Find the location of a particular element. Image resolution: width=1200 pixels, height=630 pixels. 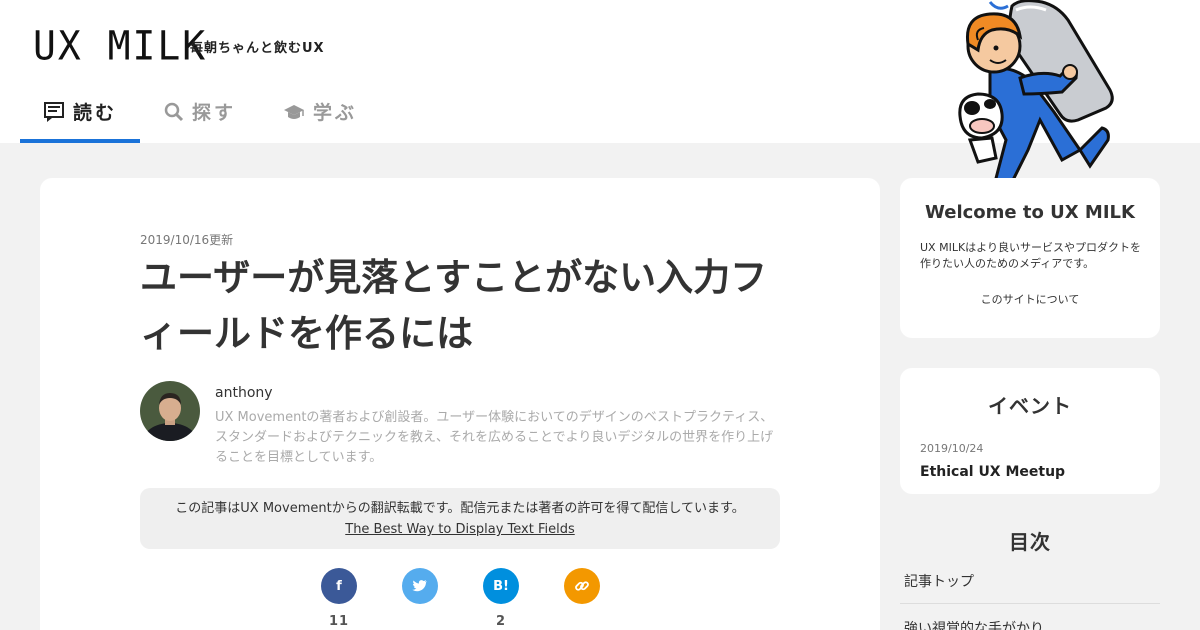

article-updated-date: 2019/10/16更新 is located at coordinates (187, 240).